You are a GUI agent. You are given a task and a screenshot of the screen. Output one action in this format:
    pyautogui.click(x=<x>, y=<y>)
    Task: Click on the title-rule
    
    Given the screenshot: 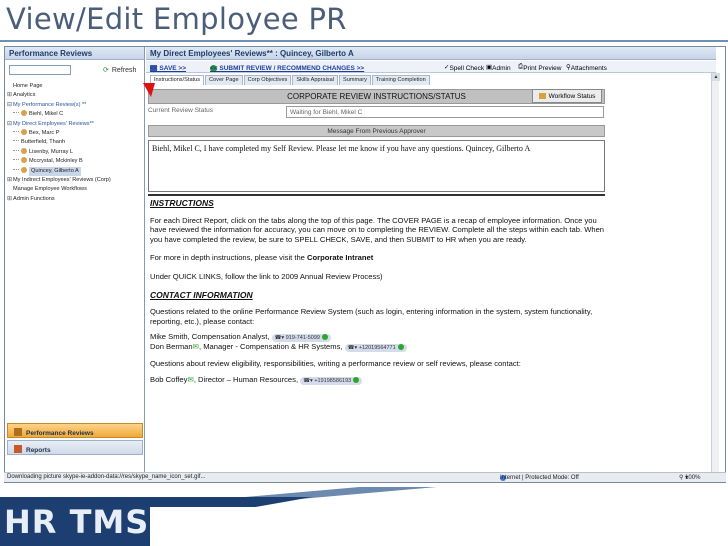 What is the action you would take?
    pyautogui.click(x=364, y=41)
    